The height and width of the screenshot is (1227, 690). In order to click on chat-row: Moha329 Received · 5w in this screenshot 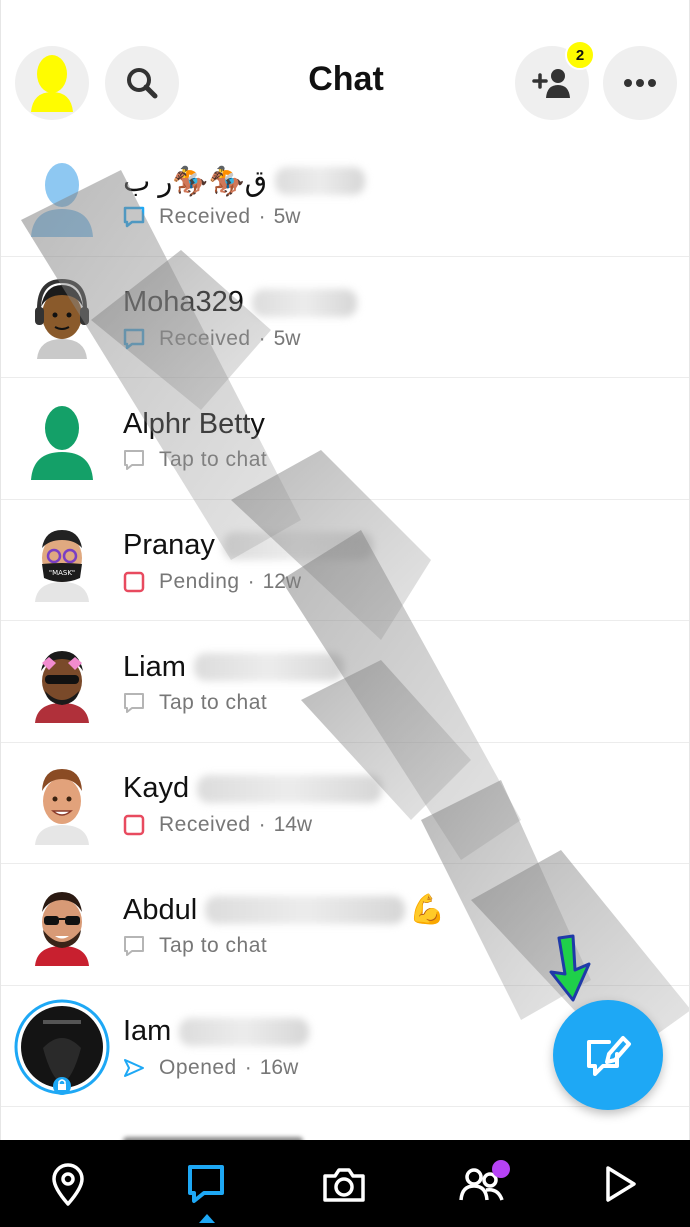, I will do `click(345, 317)`.